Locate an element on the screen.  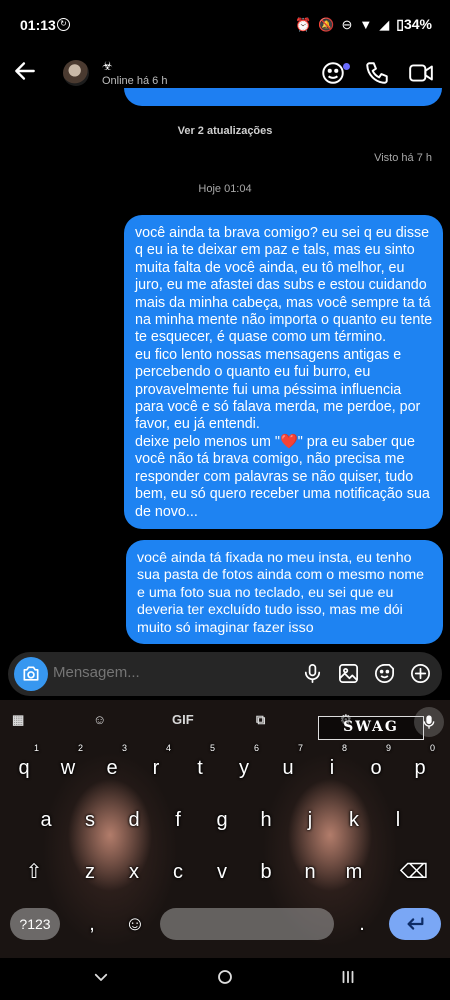
key-label: c is located at coordinates (178, 872).